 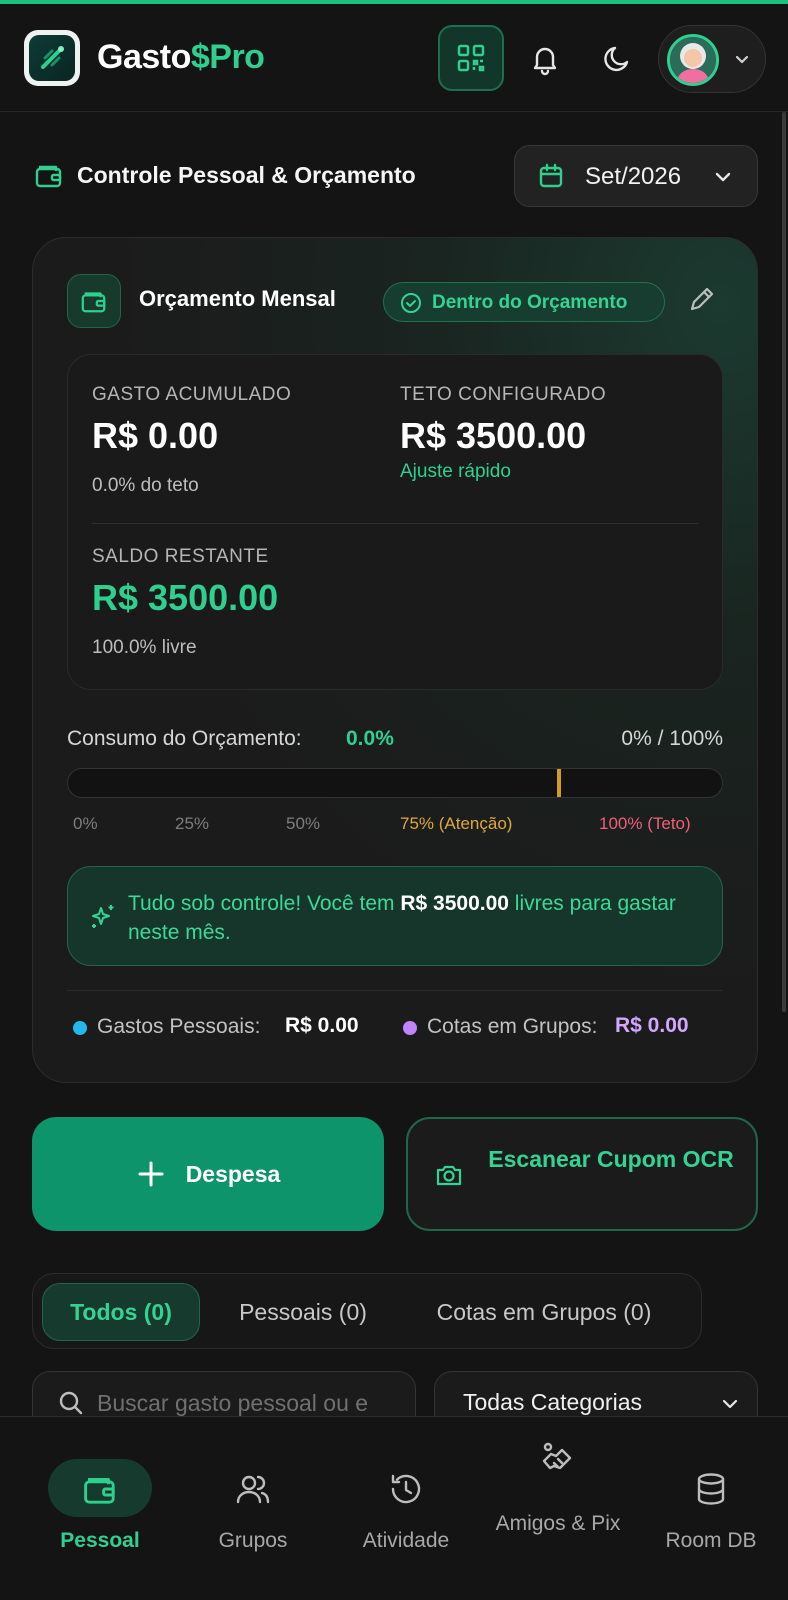 What do you see at coordinates (512, 1026) in the screenshot?
I see `groups-legend-label: Cotas em Grupos:` at bounding box center [512, 1026].